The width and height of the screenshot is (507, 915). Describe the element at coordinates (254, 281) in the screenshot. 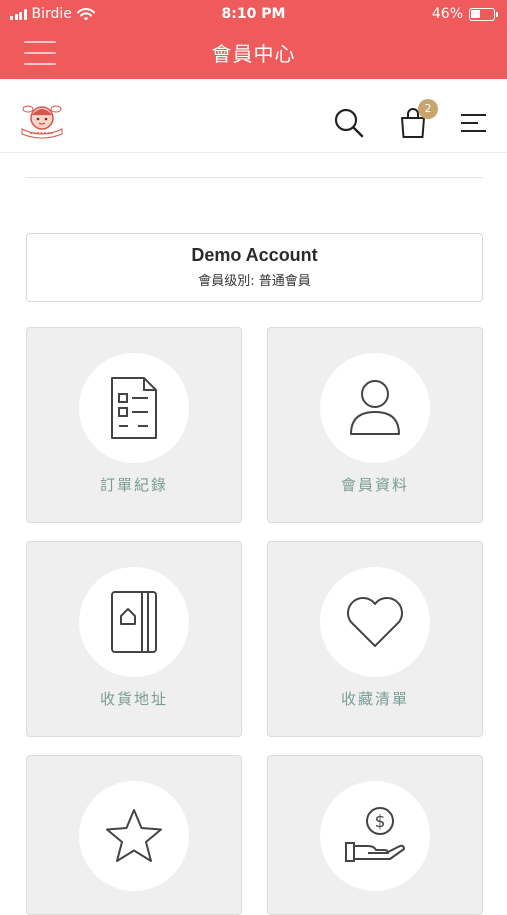

I see `member-level: 會員级別: 普通會員` at that location.